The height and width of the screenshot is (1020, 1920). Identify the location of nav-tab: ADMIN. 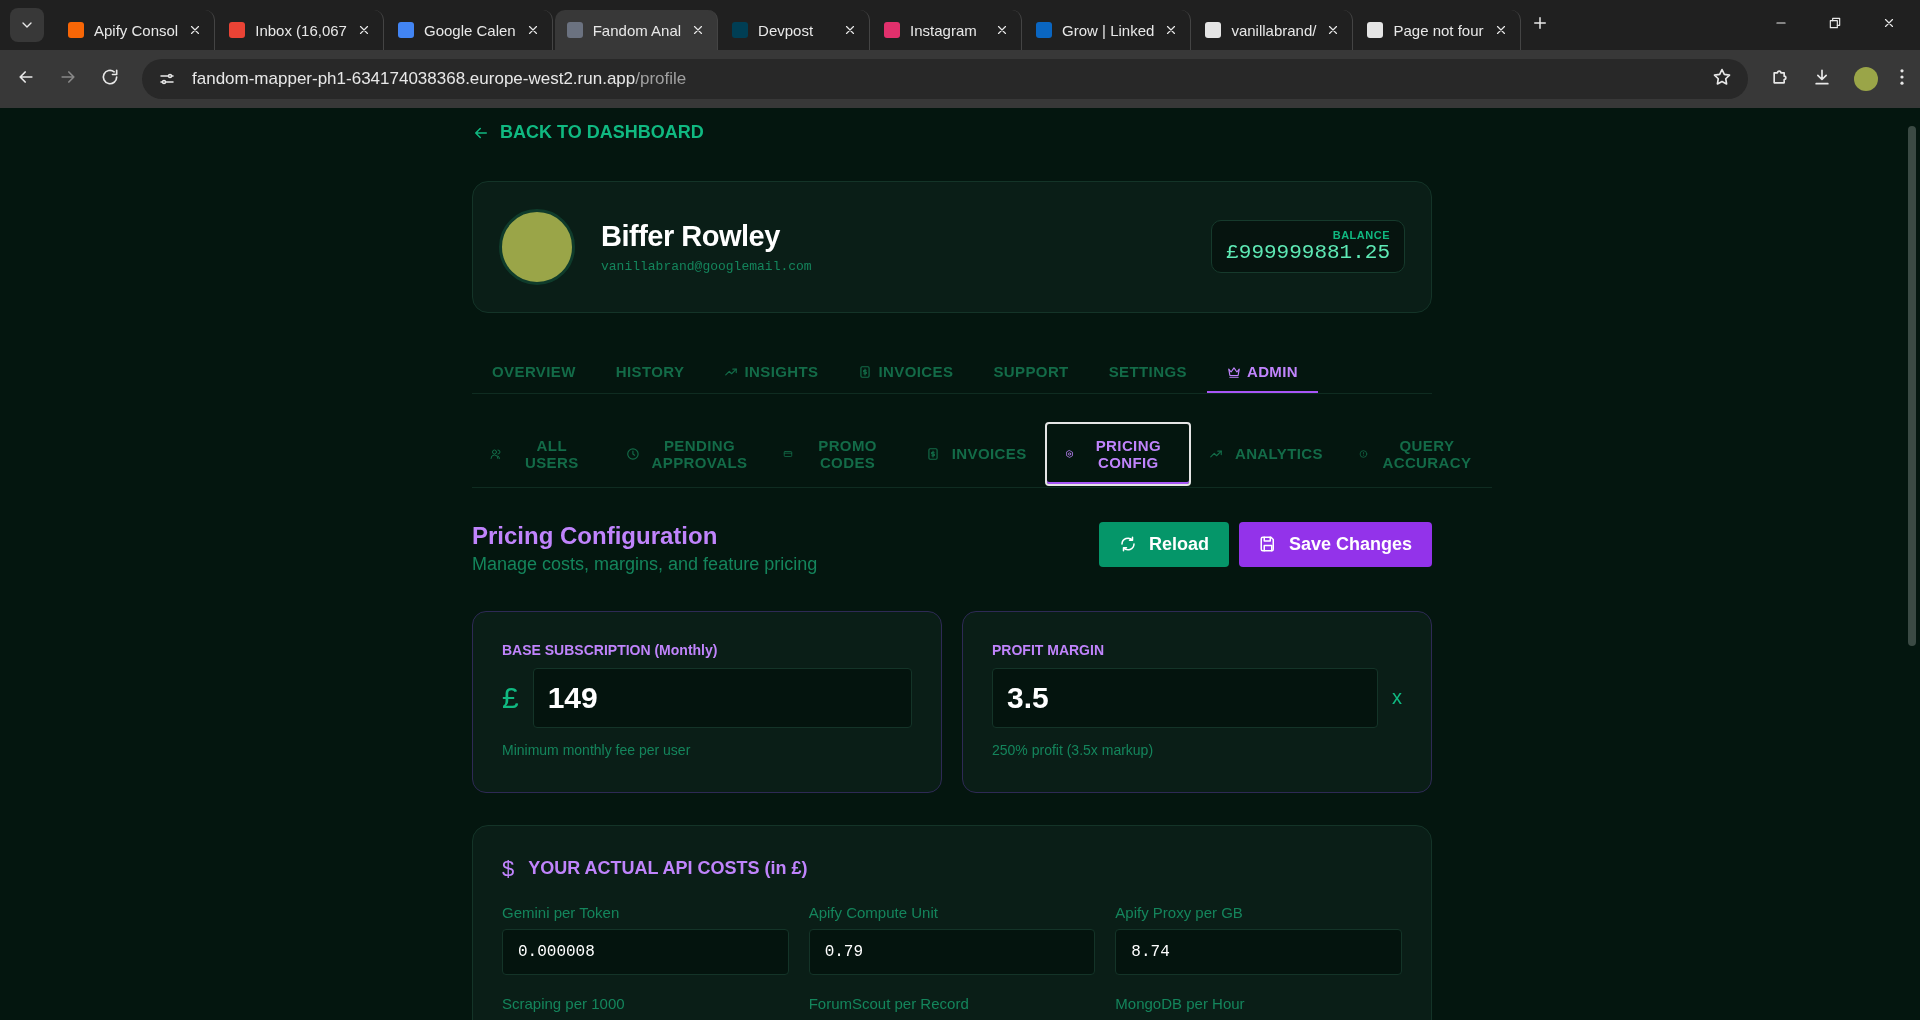
(1262, 372).